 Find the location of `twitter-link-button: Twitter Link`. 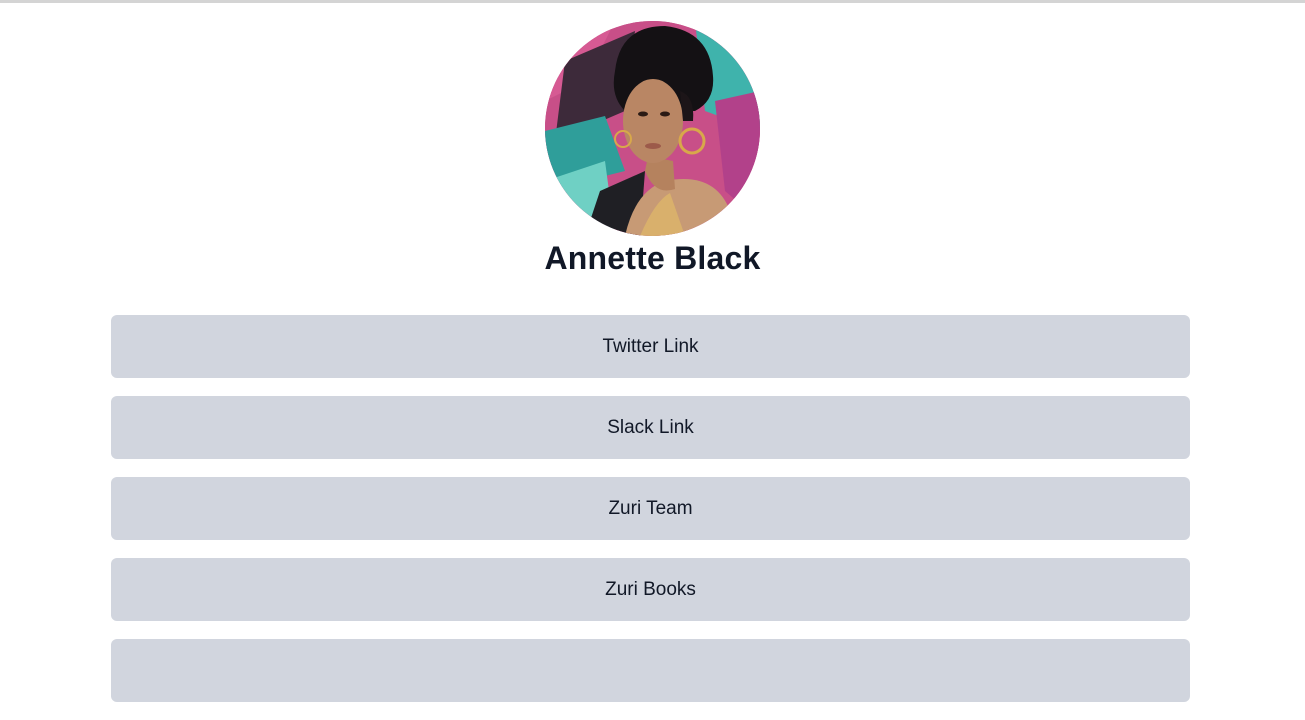

twitter-link-button: Twitter Link is located at coordinates (650, 346).